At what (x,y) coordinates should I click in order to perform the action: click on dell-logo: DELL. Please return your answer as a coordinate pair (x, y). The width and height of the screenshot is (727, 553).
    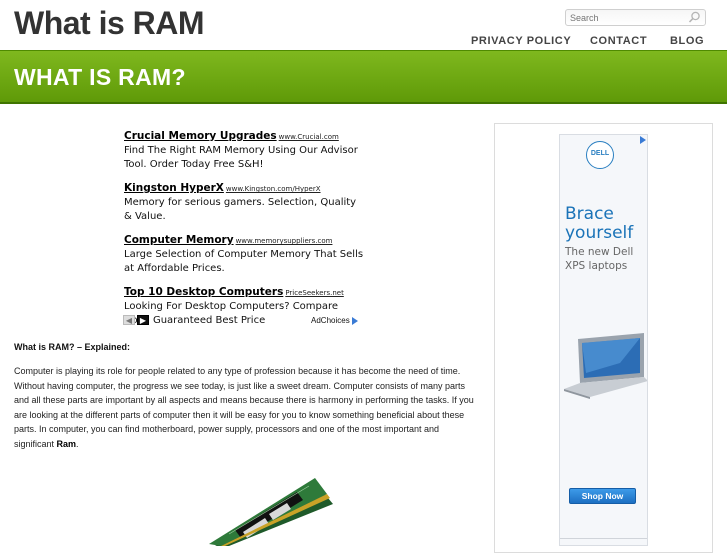
    Looking at the image, I should click on (600, 155).